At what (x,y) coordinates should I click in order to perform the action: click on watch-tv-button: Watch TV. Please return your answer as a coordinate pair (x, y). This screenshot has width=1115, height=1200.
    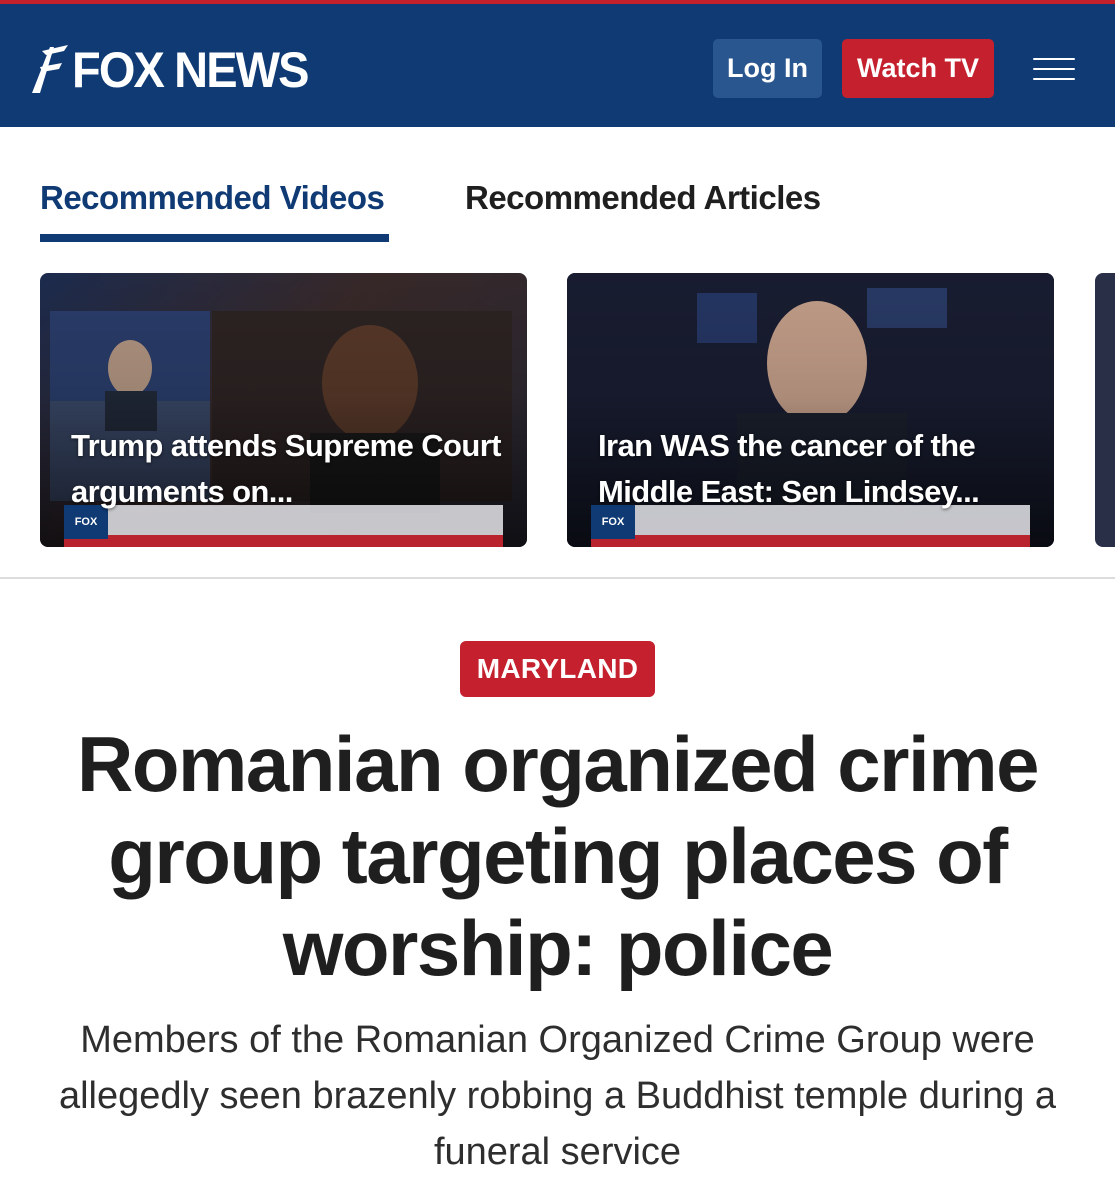
    Looking at the image, I should click on (918, 68).